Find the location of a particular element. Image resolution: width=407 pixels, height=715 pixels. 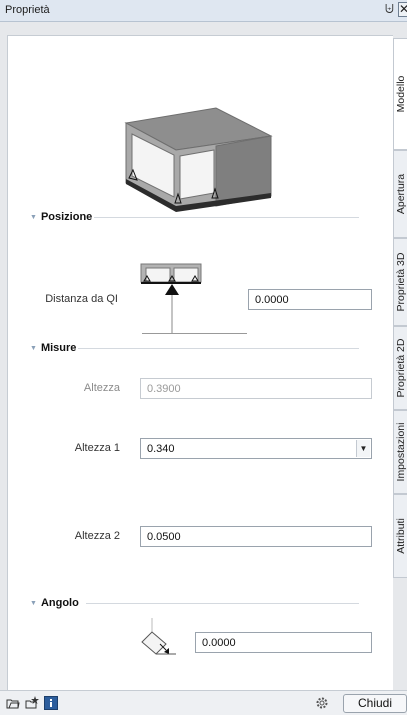

lintel-3d-preview is located at coordinates (198, 159).